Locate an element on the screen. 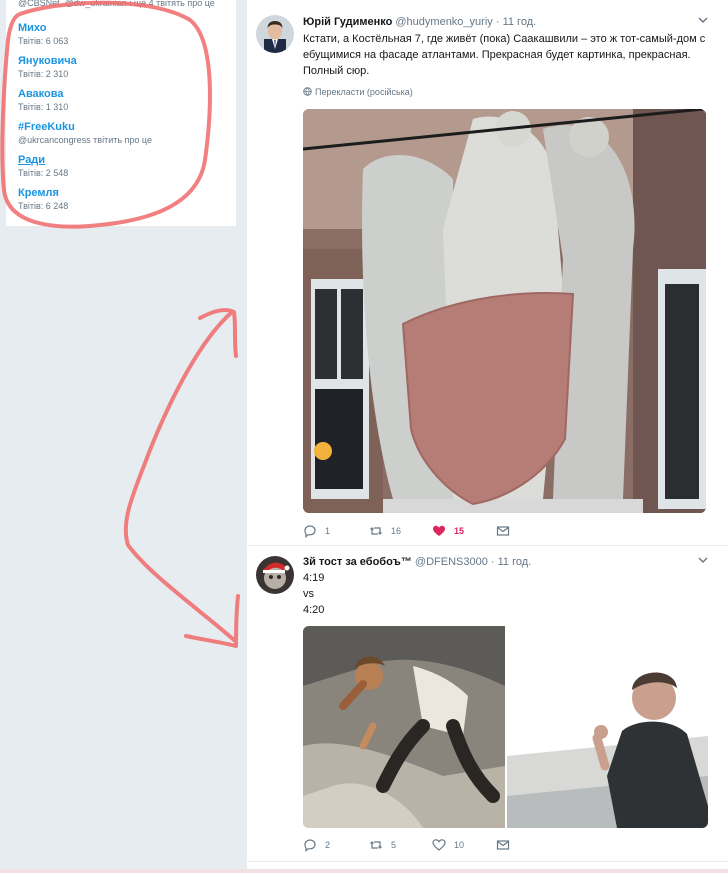  trend-name: Ради is located at coordinates (121, 160).